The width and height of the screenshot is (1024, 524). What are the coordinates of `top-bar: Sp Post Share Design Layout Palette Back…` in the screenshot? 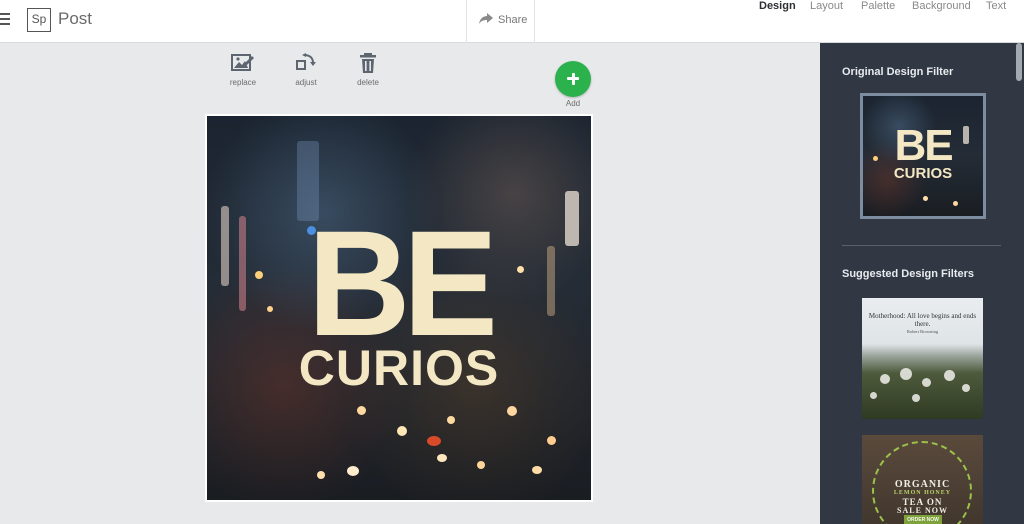 It's located at (512, 21).